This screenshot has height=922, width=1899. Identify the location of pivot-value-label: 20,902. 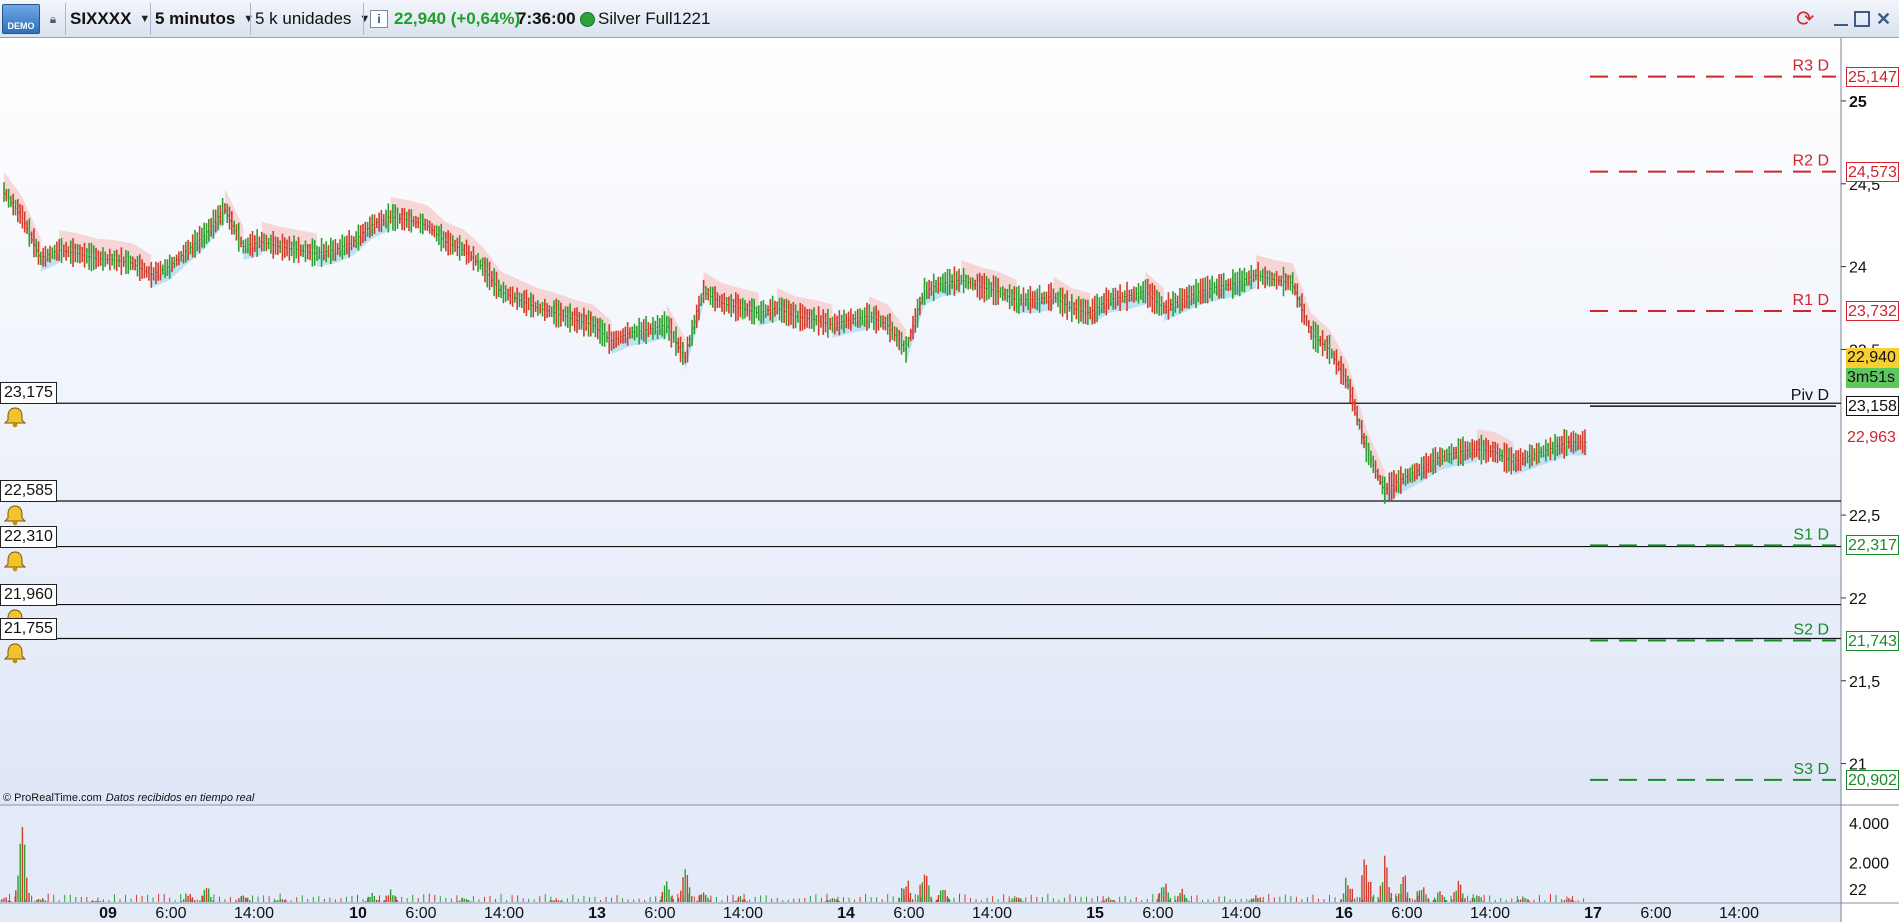
(1872, 779).